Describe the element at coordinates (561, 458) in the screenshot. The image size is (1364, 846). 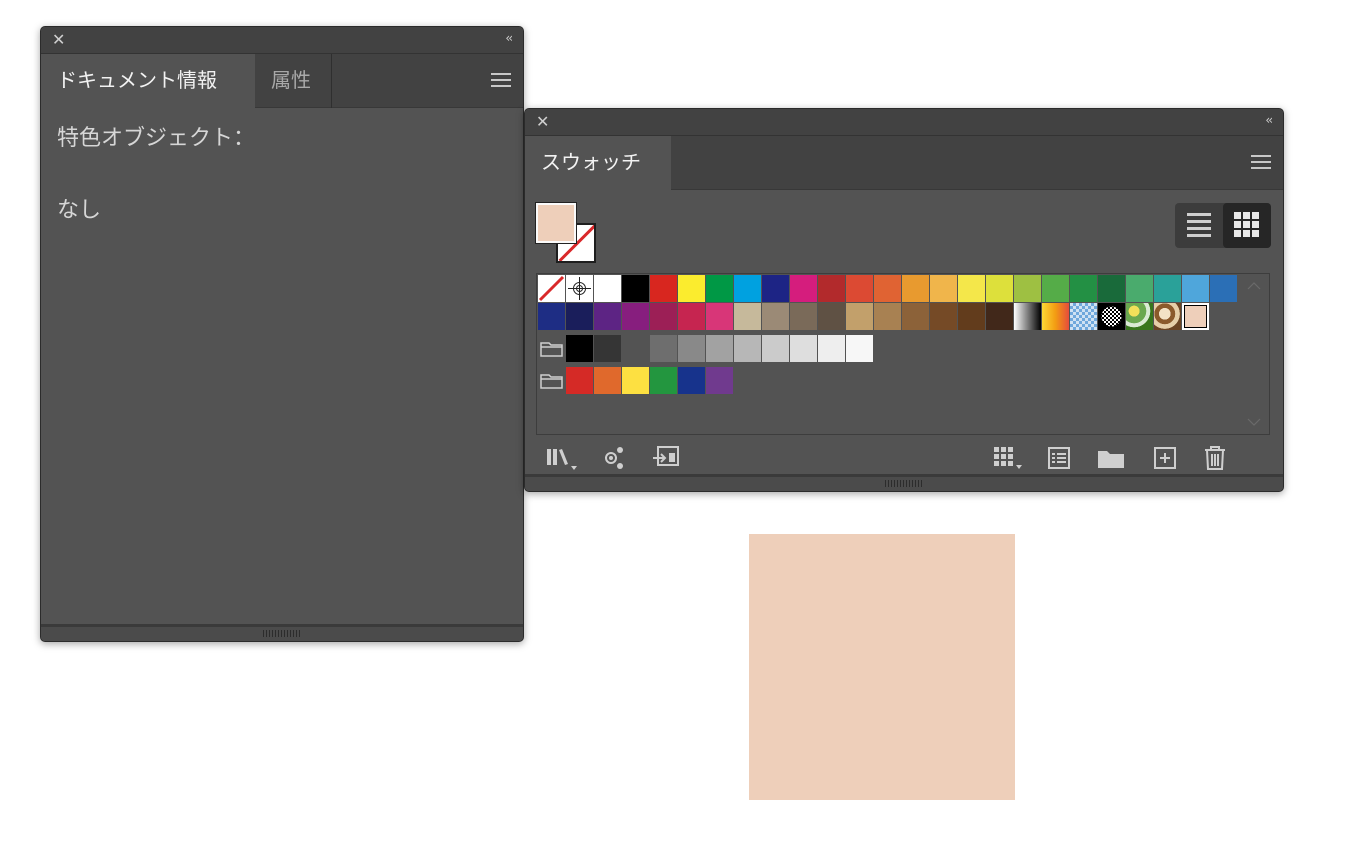
I see `swatch-libraries-icon` at that location.